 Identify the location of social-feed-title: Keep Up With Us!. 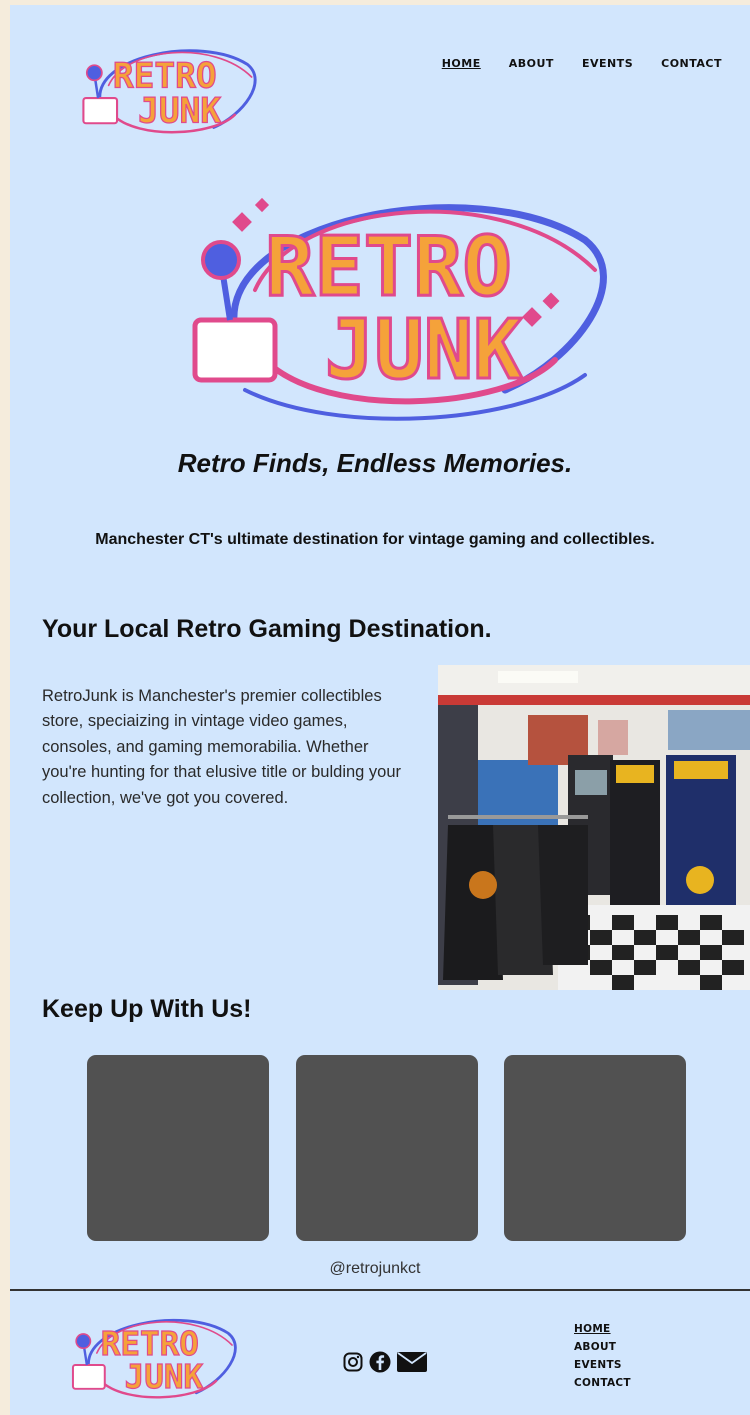
(147, 1009).